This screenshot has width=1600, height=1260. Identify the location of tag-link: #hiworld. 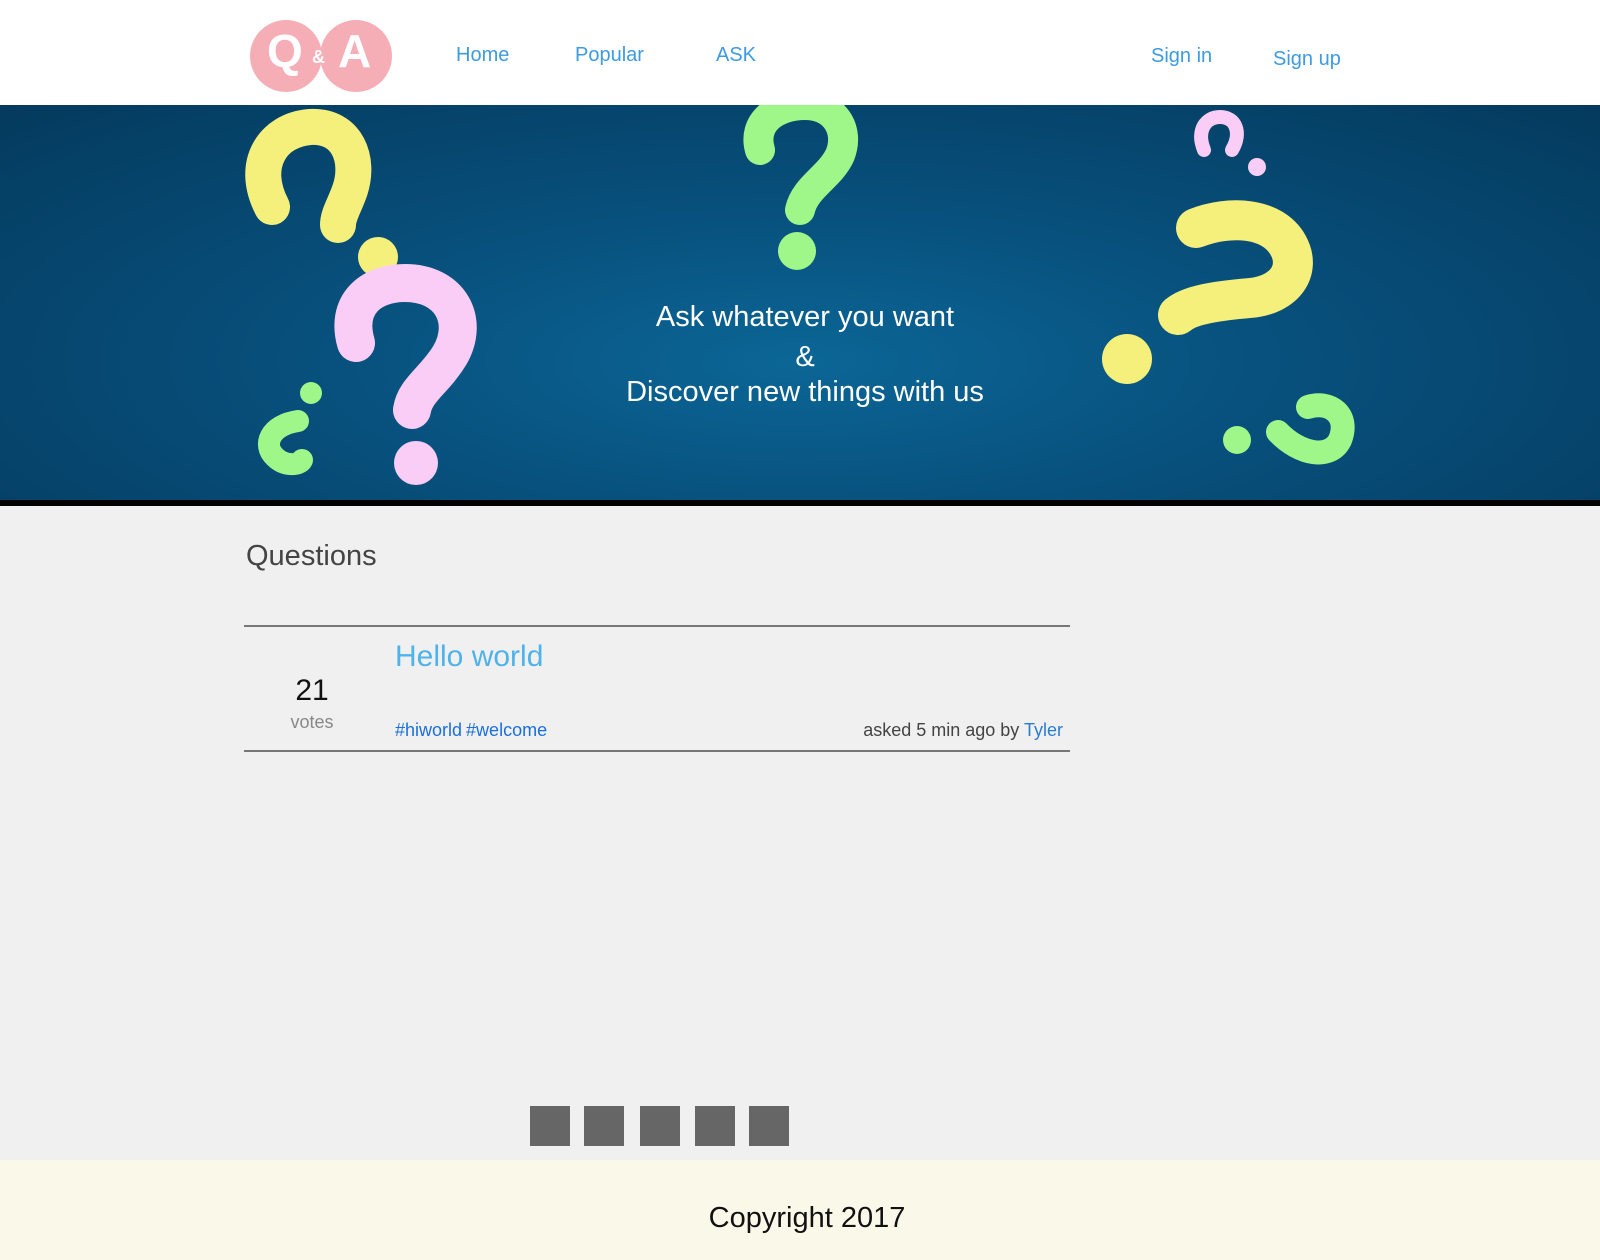
(428, 730).